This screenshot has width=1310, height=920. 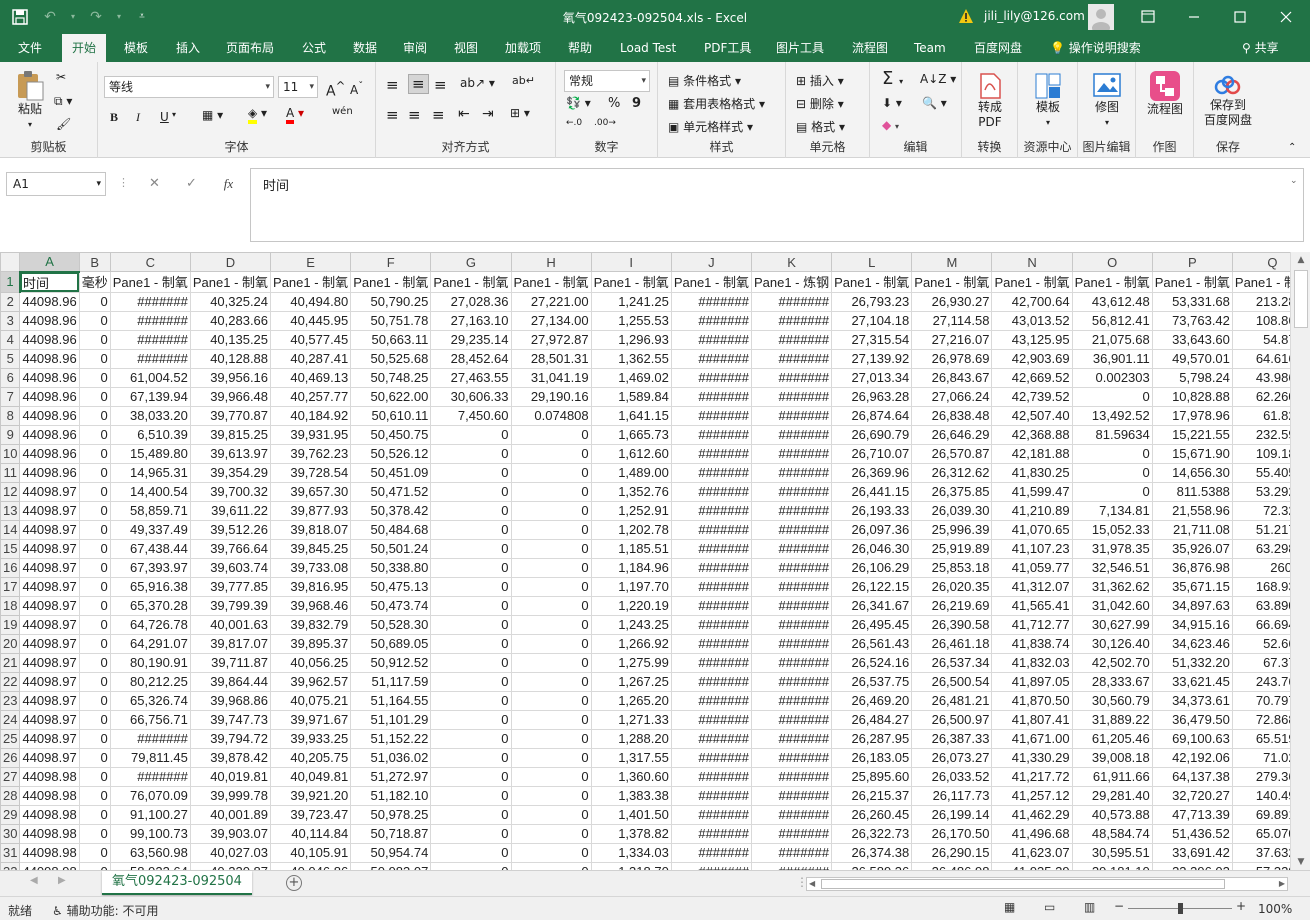 What do you see at coordinates (872, 738) in the screenshot?
I see `cell: 26,287.95` at bounding box center [872, 738].